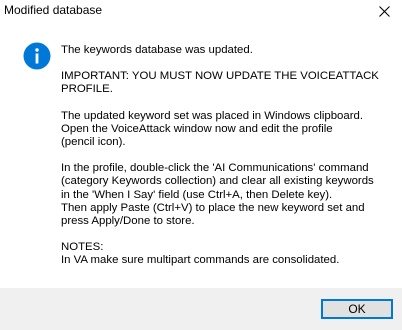 The image size is (402, 330). Describe the element at coordinates (157, 50) in the screenshot. I see `message-paragraph: The keywords database was updated.` at that location.